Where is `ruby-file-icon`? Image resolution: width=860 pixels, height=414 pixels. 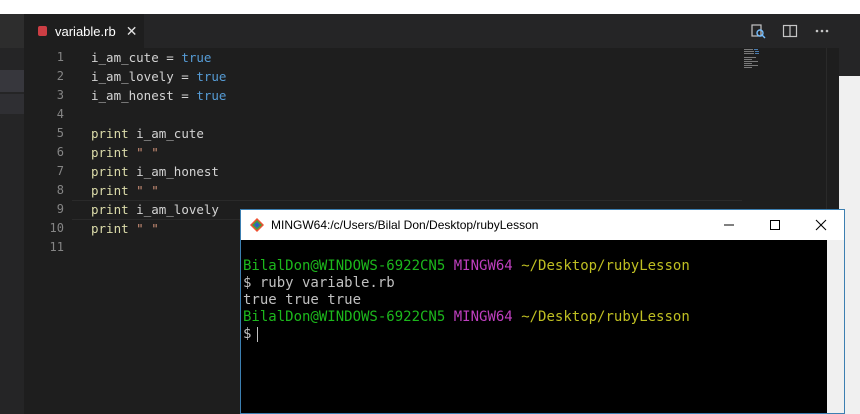 ruby-file-icon is located at coordinates (42, 31).